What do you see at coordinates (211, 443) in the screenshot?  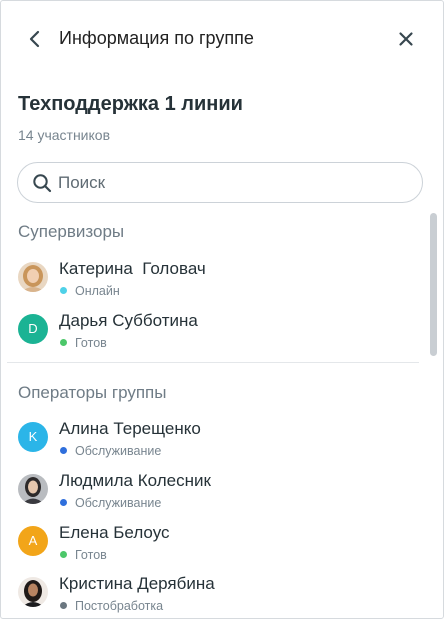 I see `member-item: K Алина Терещенко Обслуживание` at bounding box center [211, 443].